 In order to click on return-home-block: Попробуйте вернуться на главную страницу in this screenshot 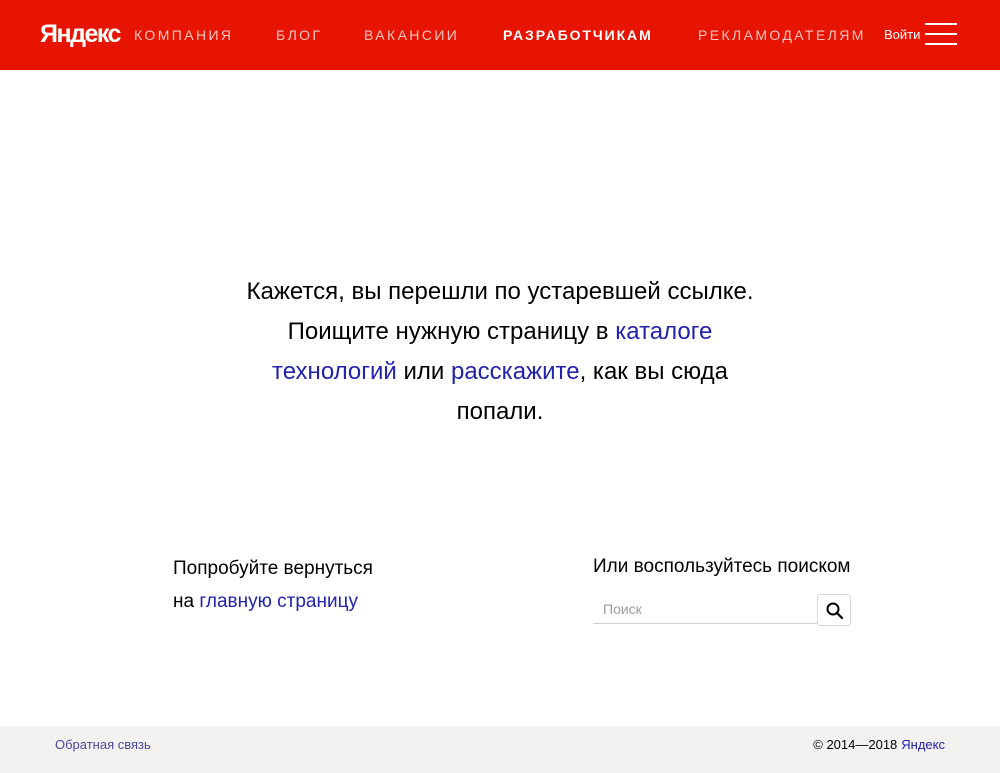, I will do `click(273, 585)`.